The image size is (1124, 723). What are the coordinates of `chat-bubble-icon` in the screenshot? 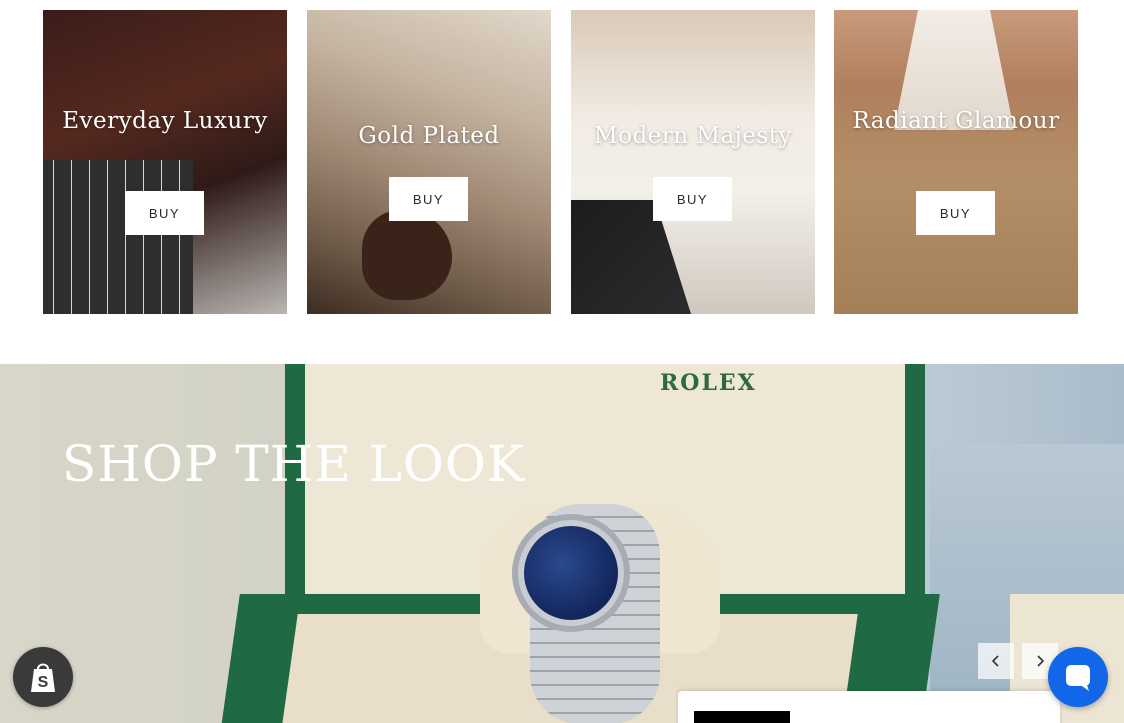 It's located at (1078, 678).